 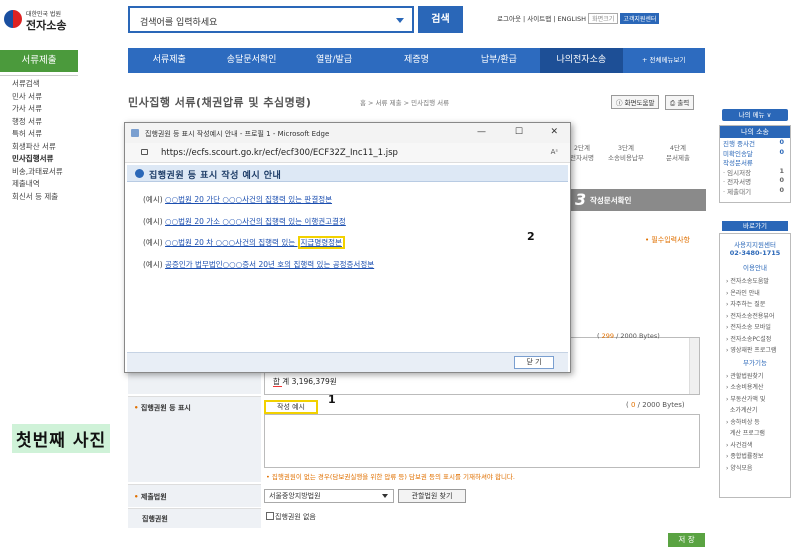 I want to click on my-case-row: · 전자서명 0, so click(x=755, y=181).